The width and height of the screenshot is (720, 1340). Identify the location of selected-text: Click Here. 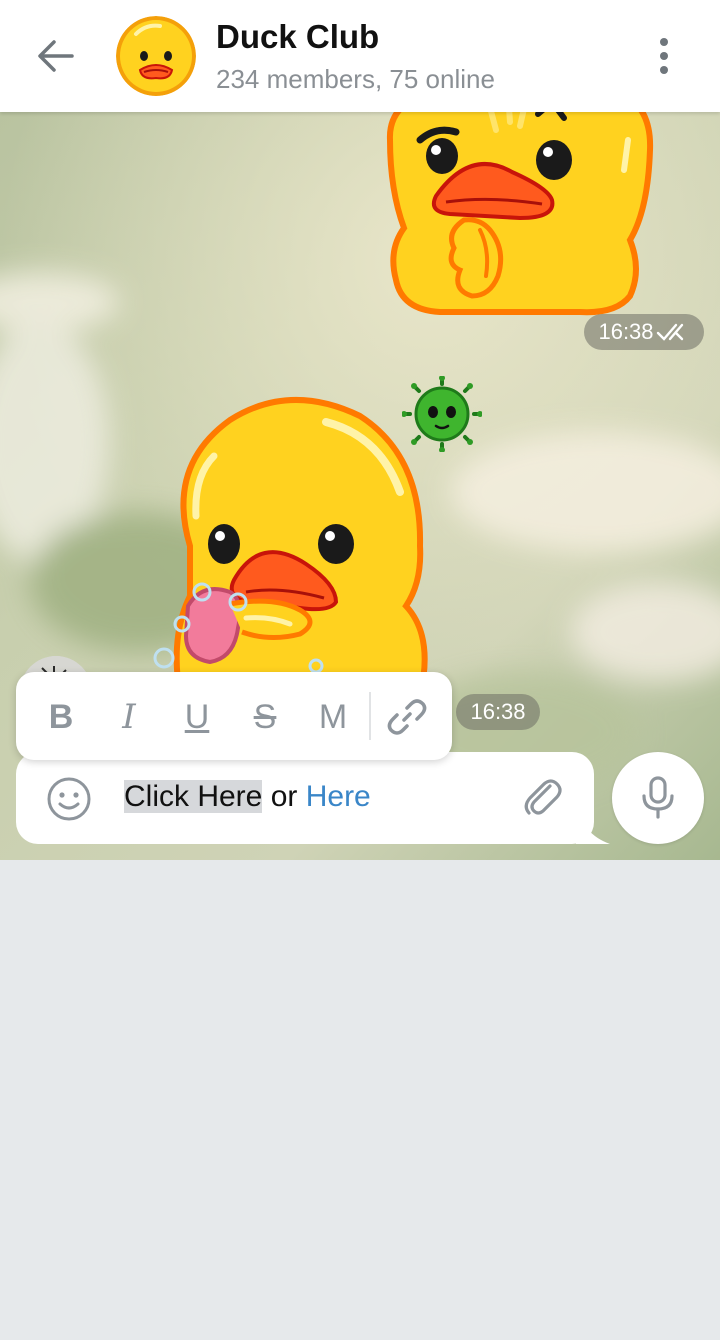
(193, 796).